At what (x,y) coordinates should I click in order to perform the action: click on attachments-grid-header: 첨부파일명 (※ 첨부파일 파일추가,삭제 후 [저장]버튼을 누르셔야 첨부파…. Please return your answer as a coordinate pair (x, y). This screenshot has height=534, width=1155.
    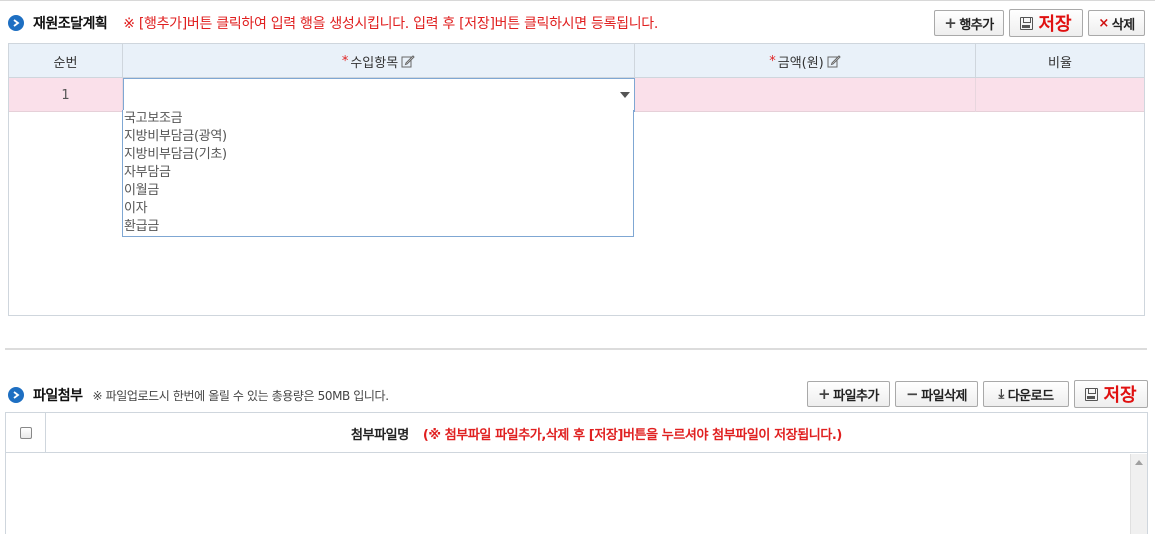
    Looking at the image, I should click on (576, 433).